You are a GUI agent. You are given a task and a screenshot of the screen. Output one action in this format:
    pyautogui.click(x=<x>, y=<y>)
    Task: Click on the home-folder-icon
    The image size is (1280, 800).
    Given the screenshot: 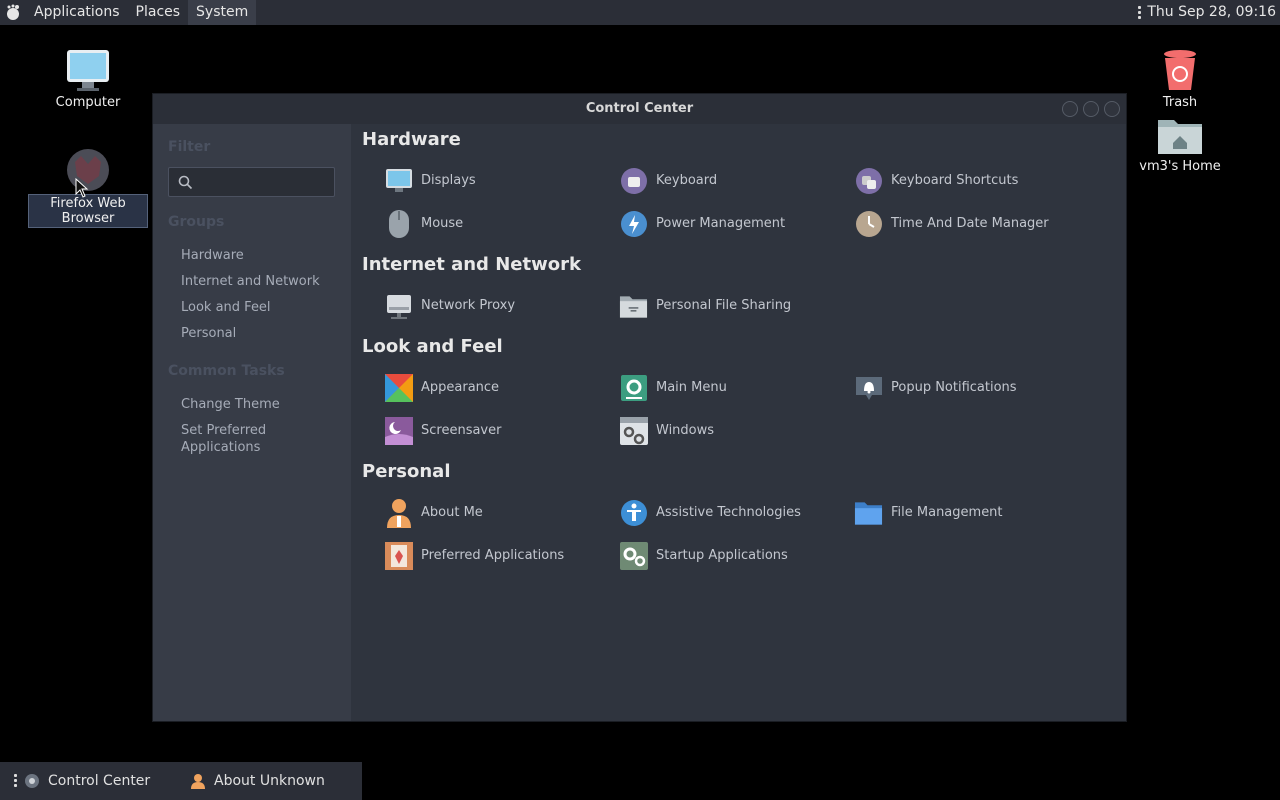 What is the action you would take?
    pyautogui.click(x=1180, y=137)
    